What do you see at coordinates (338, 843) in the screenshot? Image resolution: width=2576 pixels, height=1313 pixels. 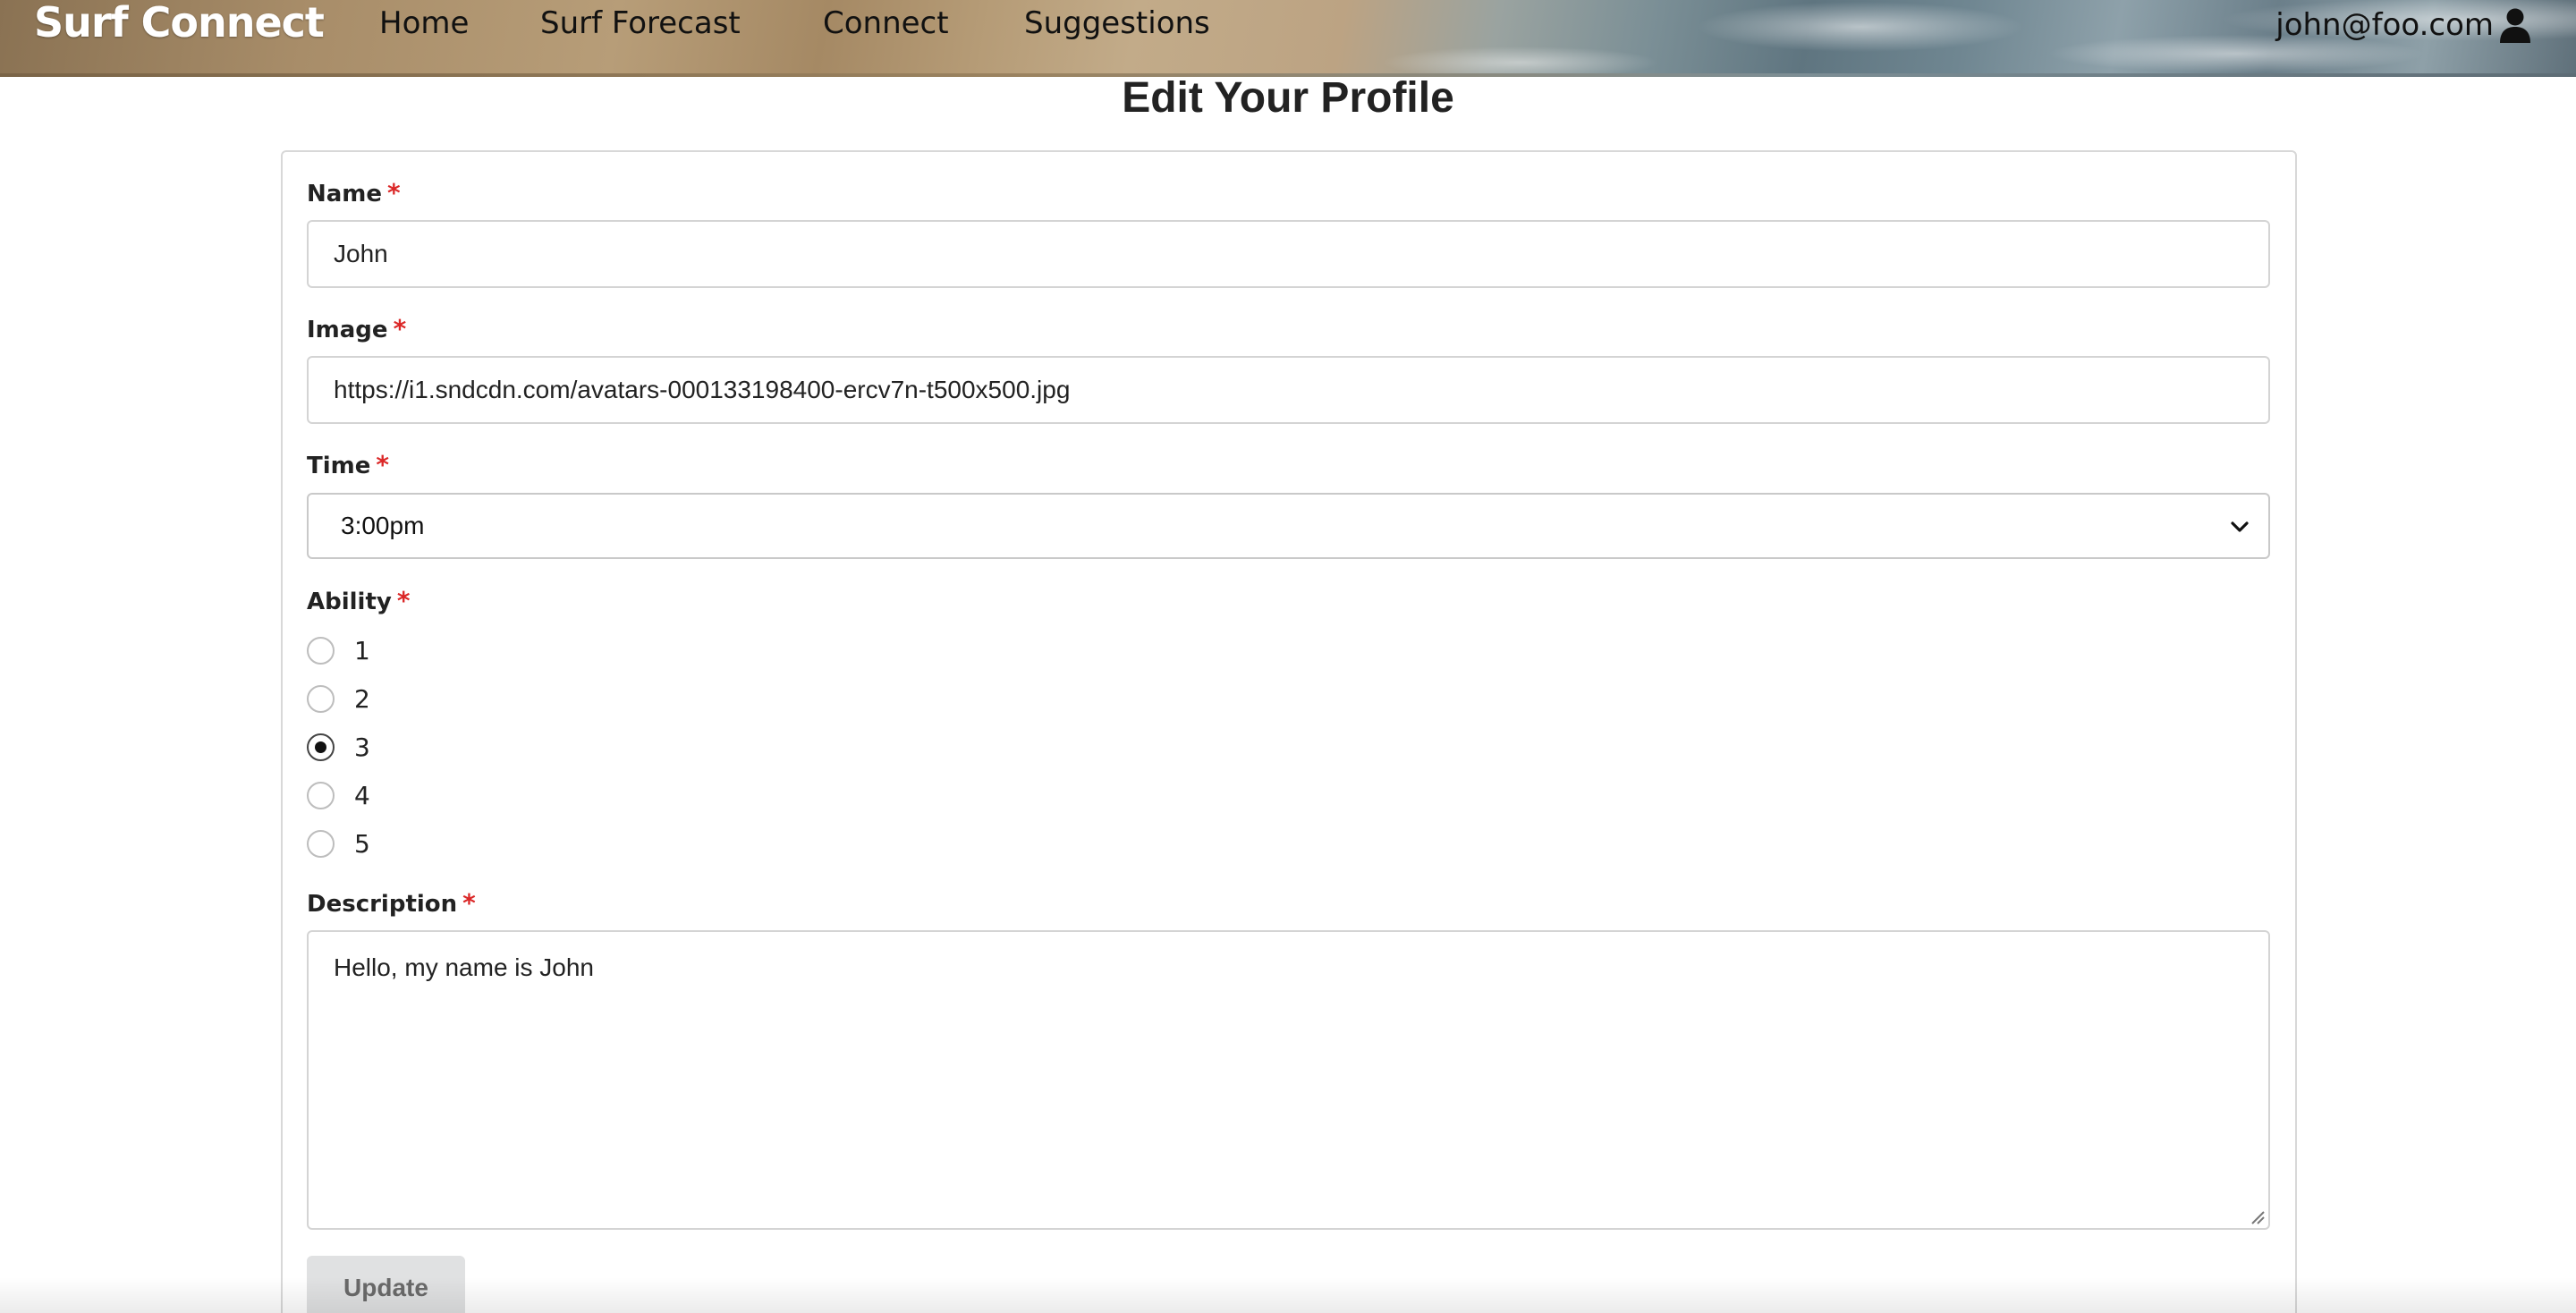 I see `ability-option-5: 5` at bounding box center [338, 843].